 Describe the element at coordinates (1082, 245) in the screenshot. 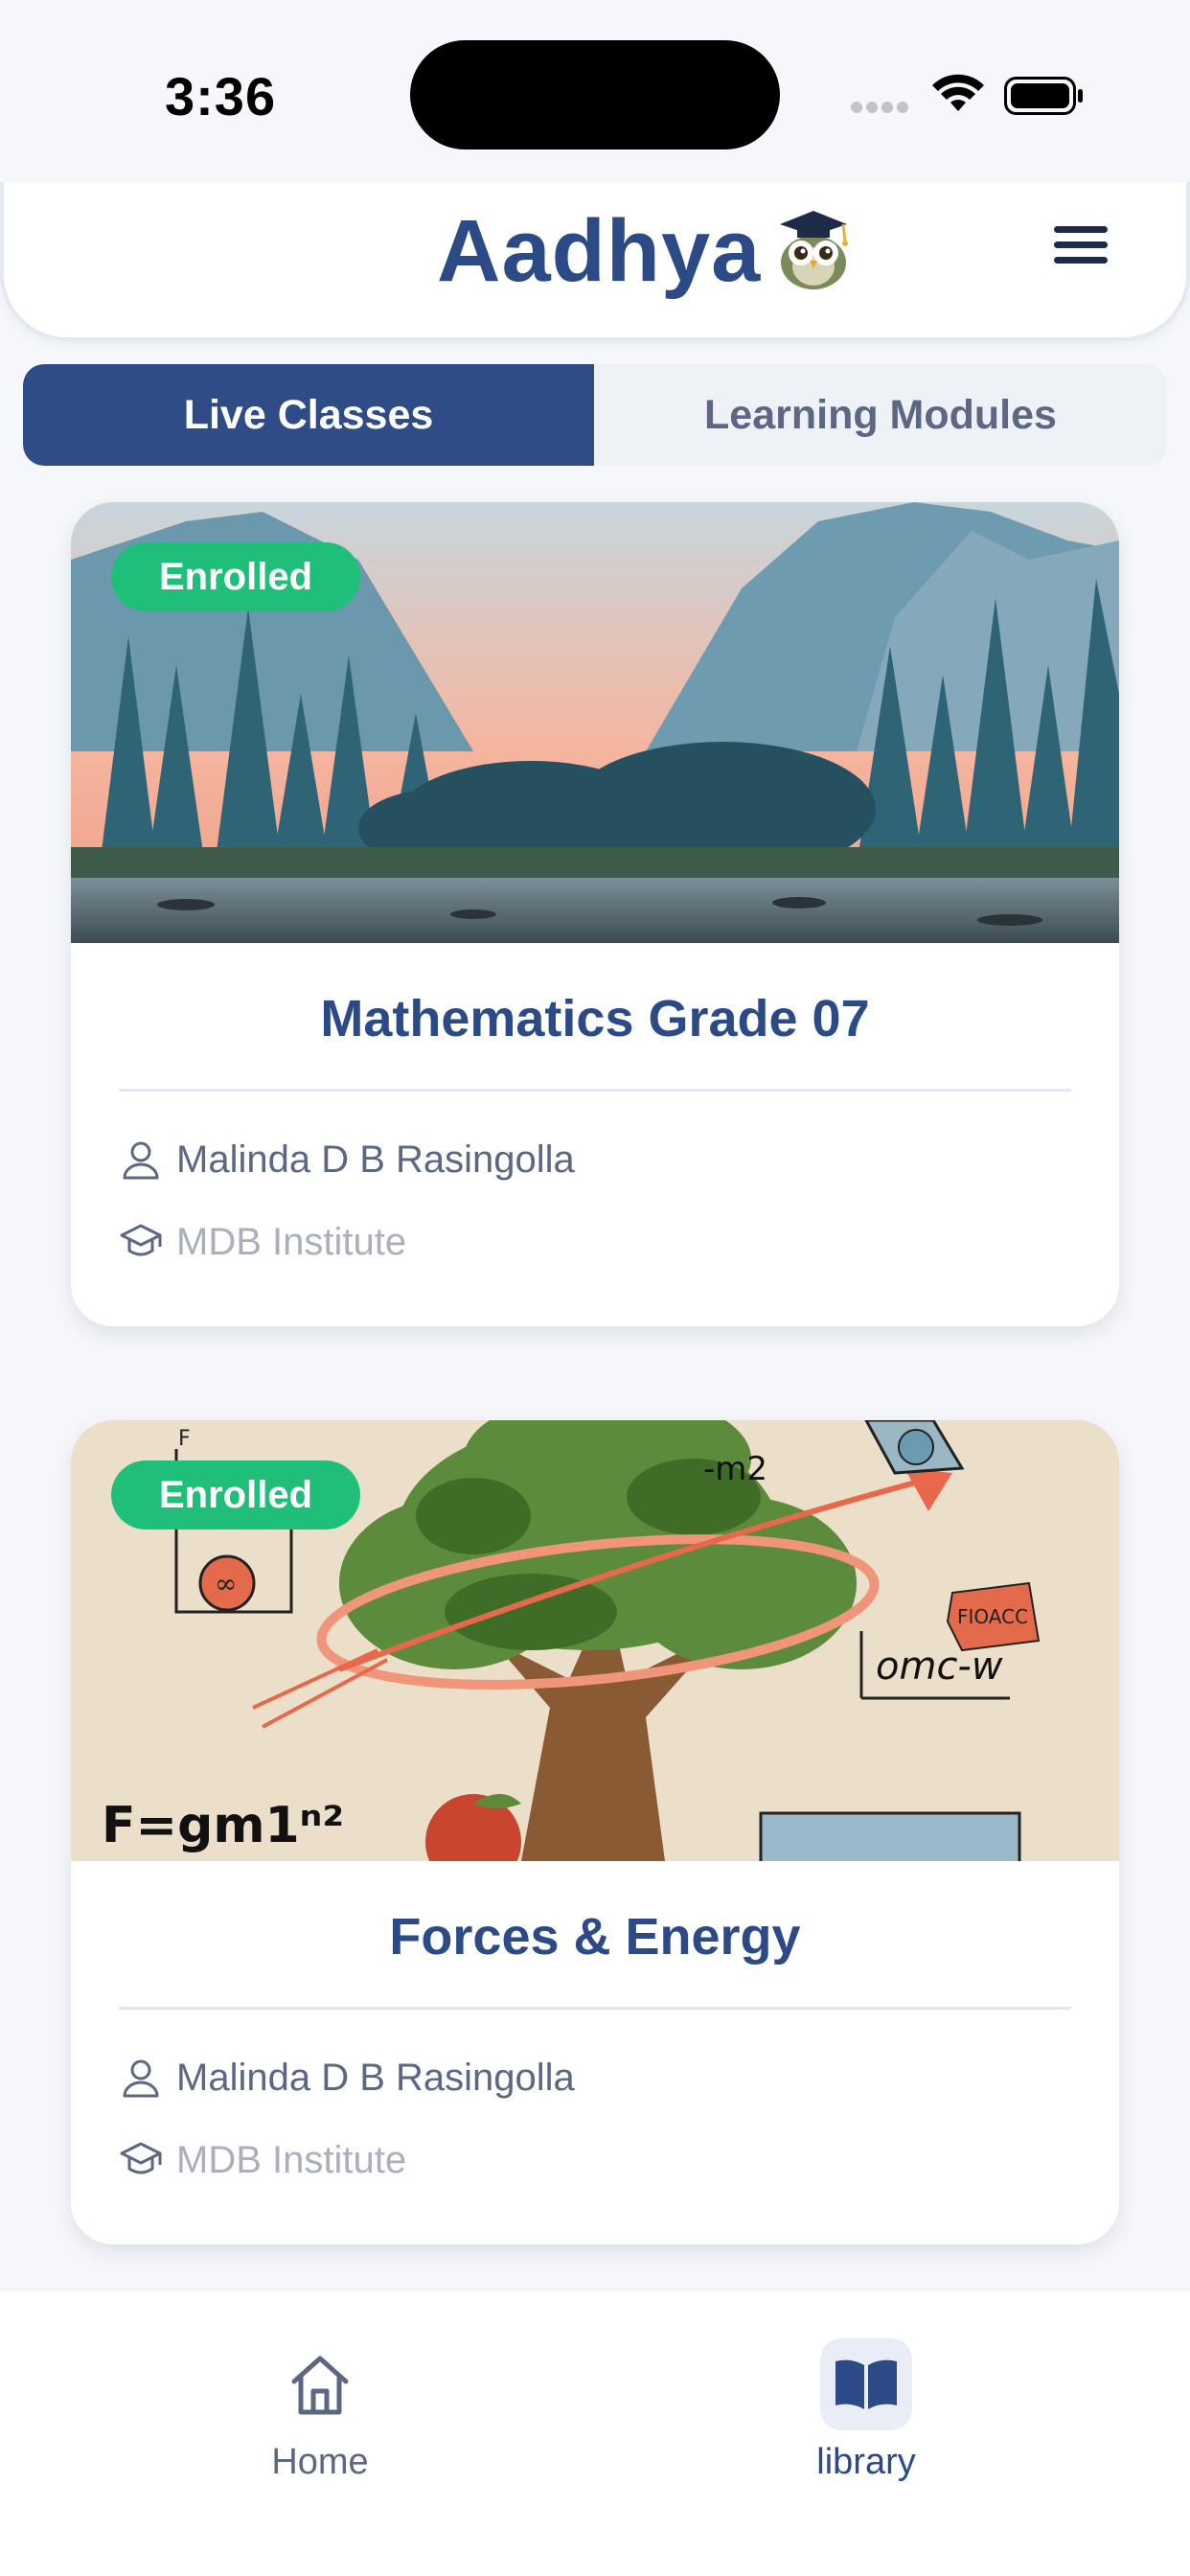

I see `hamburger-menu-icon` at that location.